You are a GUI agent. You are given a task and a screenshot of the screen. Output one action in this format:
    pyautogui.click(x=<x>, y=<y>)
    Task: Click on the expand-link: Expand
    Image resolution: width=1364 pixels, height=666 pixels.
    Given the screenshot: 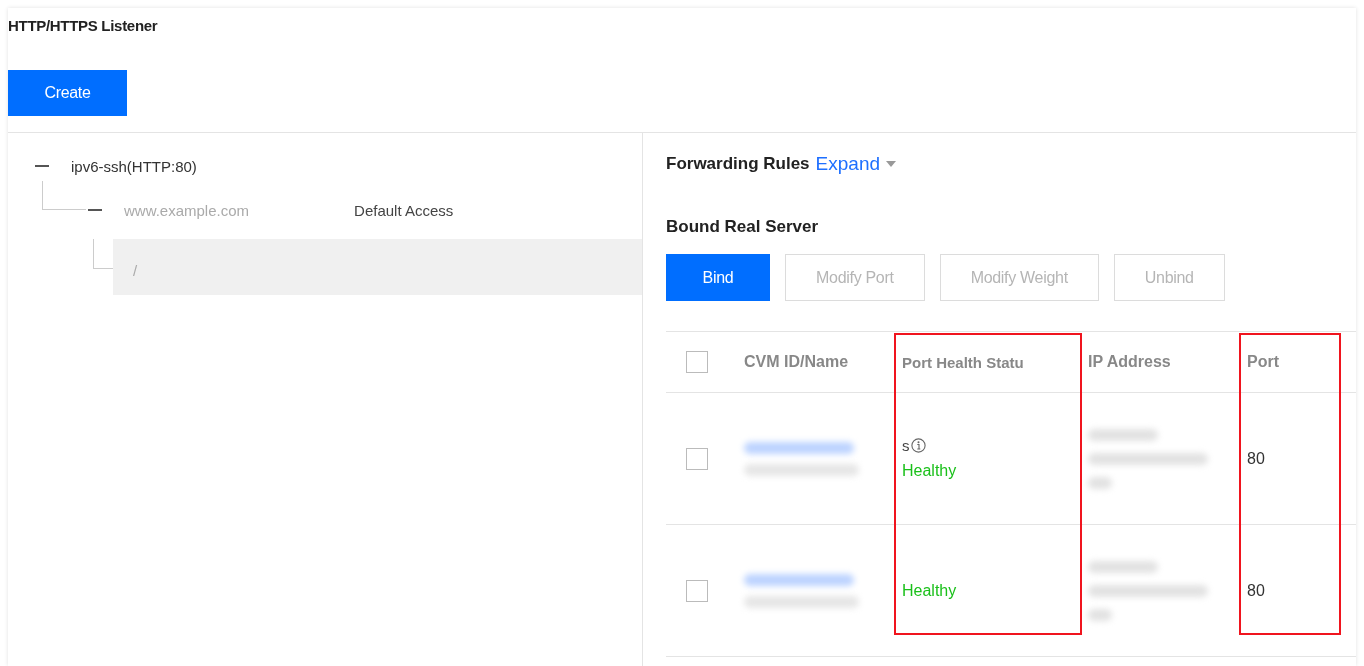 What is the action you would take?
    pyautogui.click(x=856, y=164)
    